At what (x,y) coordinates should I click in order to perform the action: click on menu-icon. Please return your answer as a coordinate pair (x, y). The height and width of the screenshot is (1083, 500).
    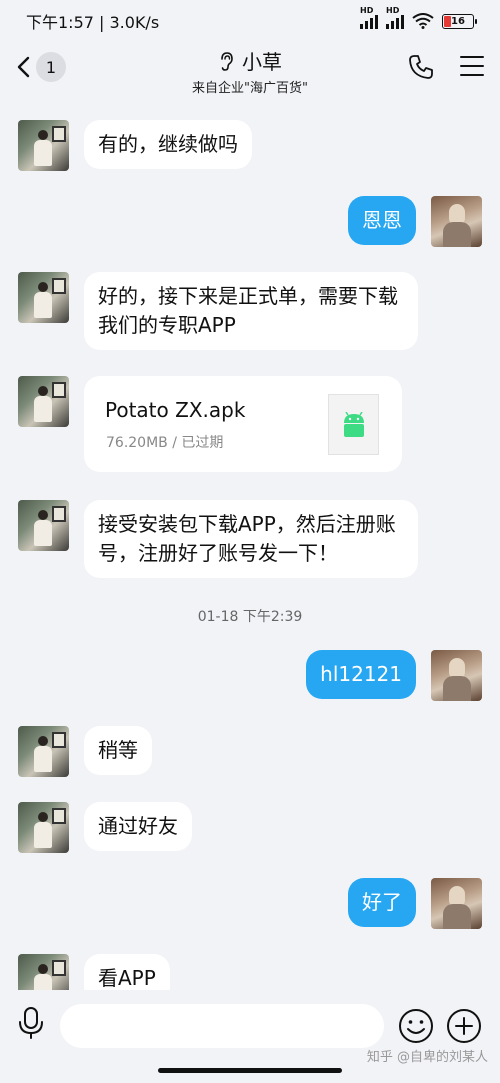
    Looking at the image, I should click on (472, 66).